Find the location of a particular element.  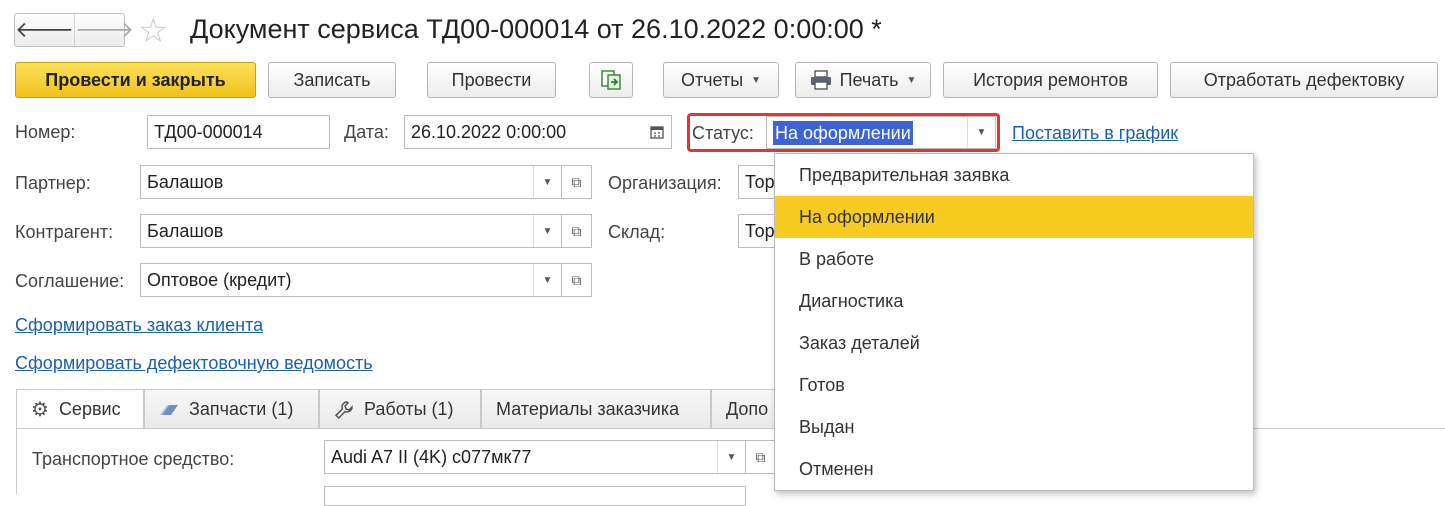

status-value: На оформлении is located at coordinates (843, 132).